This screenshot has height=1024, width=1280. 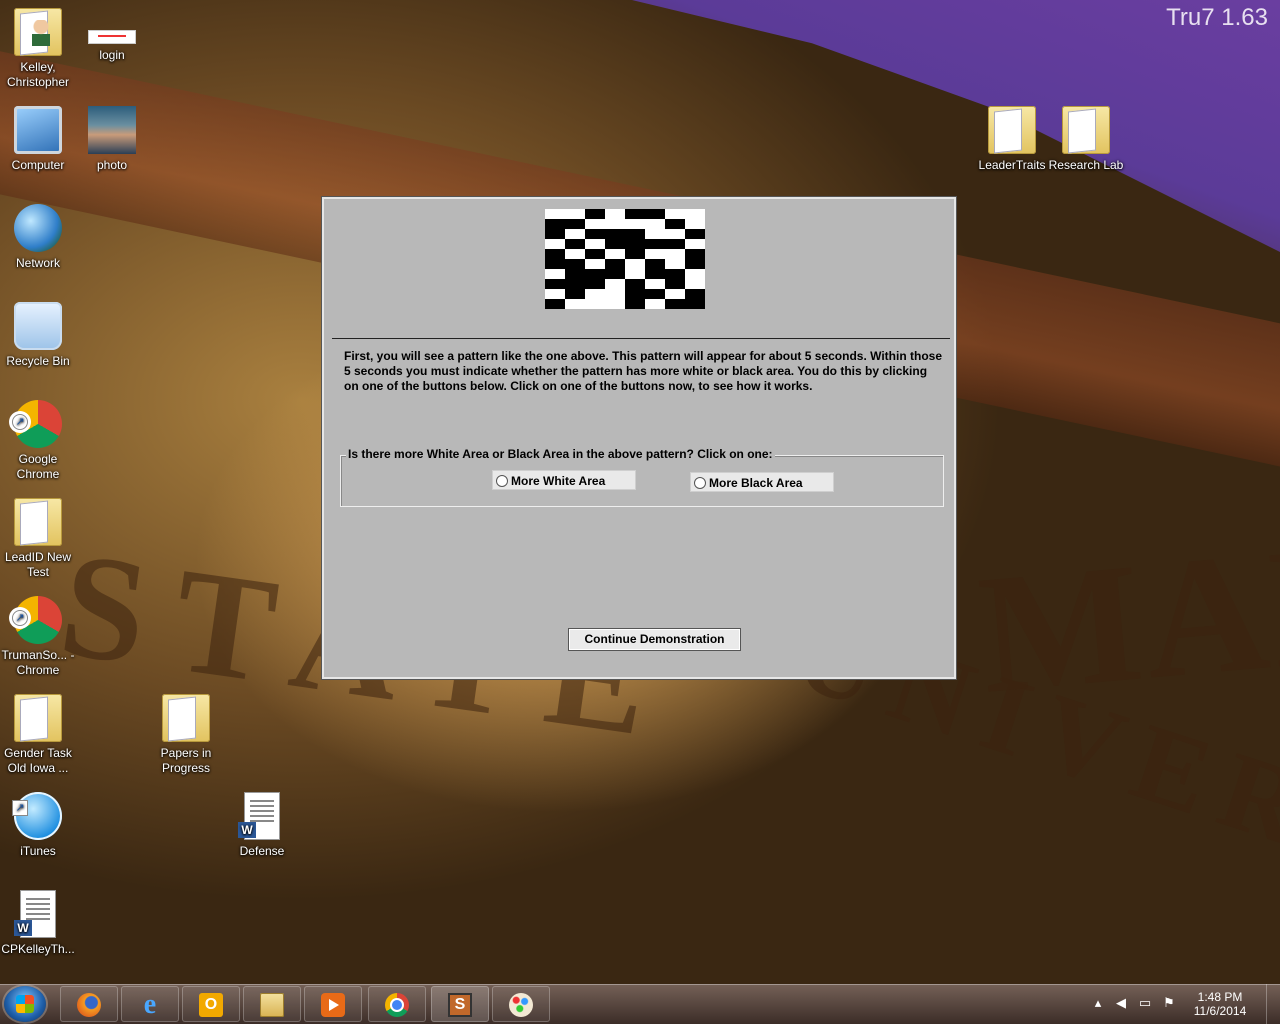 I want to click on continue-demonstration-button: Continue Demonstration, so click(x=654, y=639).